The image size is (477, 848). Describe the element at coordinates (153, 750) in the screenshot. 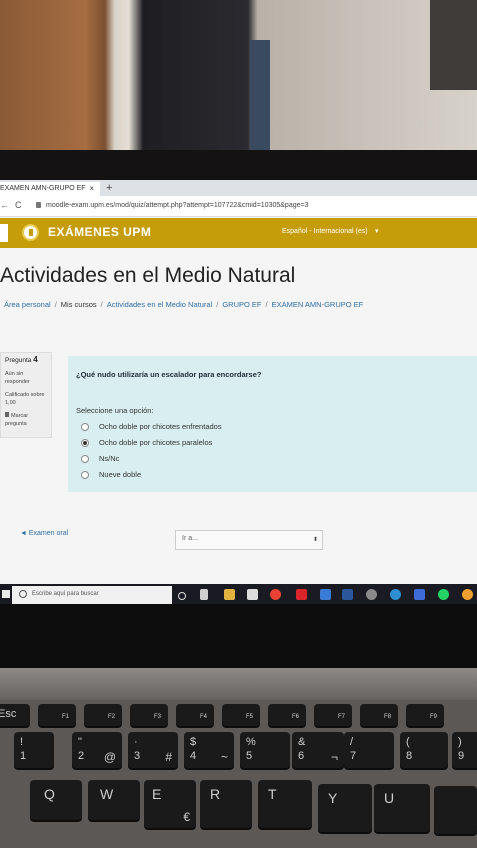

I see `key-3: · 3 #` at that location.